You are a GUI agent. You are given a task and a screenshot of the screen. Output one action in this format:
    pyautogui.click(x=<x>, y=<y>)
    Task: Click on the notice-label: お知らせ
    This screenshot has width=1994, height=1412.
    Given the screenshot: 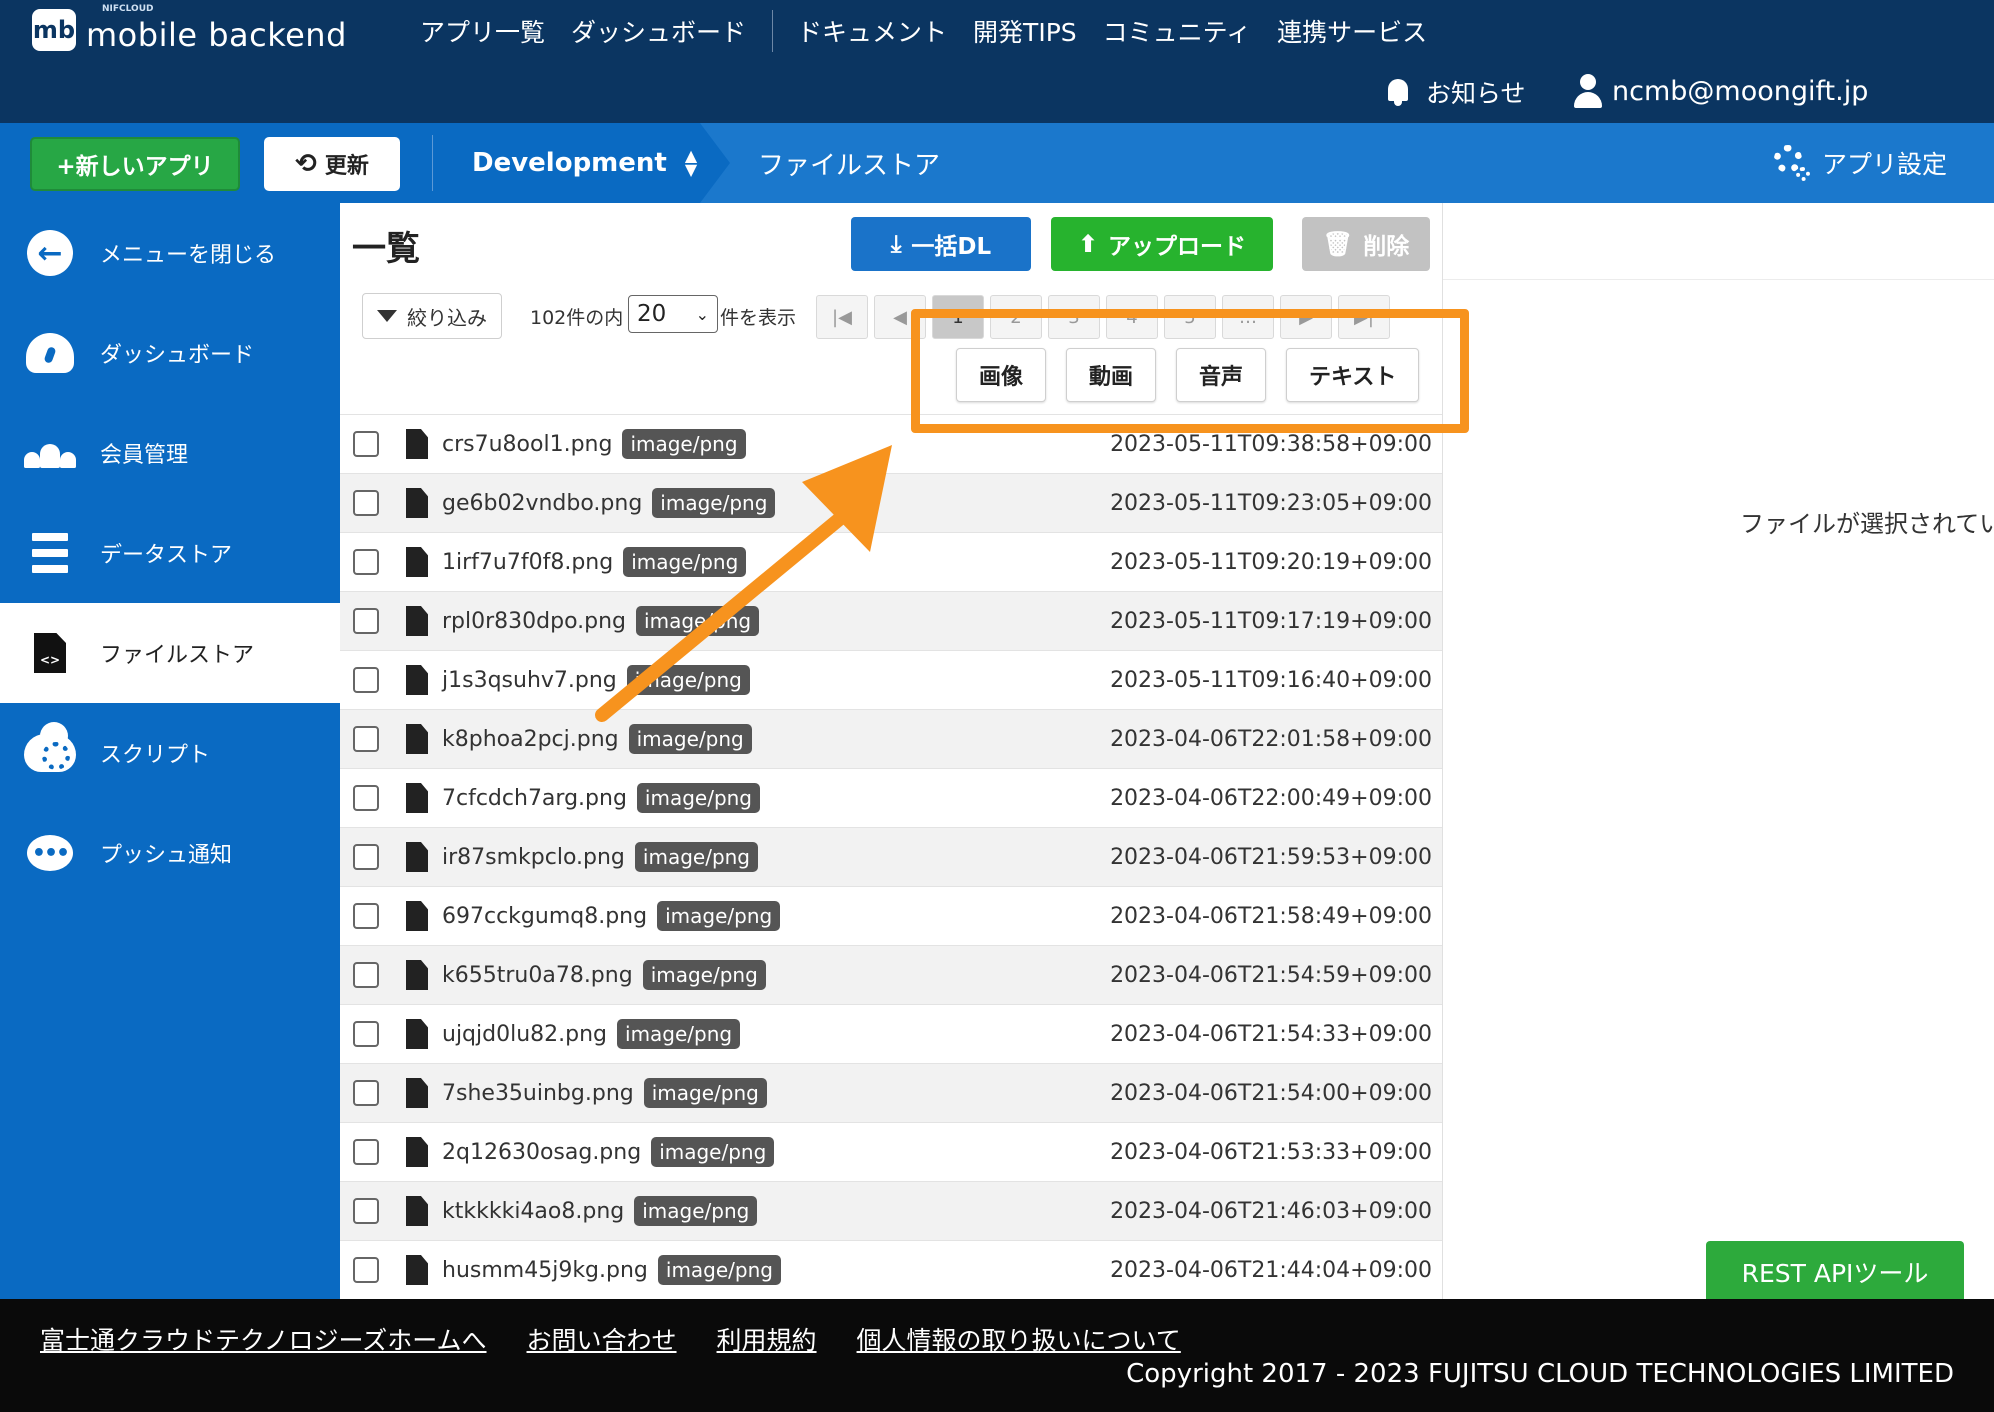 What is the action you would take?
    pyautogui.click(x=1476, y=93)
    